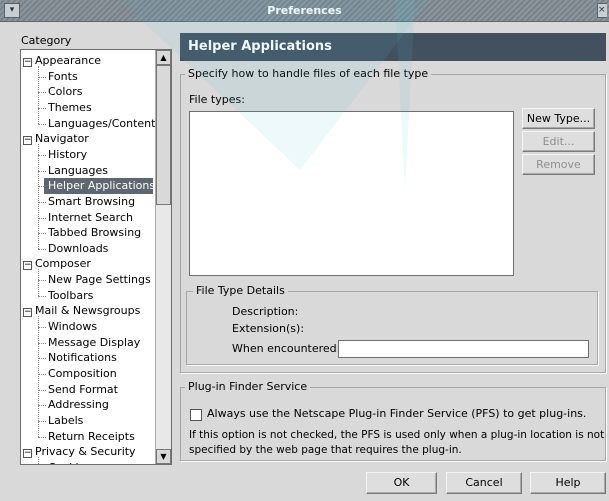 The image size is (609, 501). Describe the element at coordinates (99, 280) in the screenshot. I see `tree-leaf-item: New Page Settings` at that location.